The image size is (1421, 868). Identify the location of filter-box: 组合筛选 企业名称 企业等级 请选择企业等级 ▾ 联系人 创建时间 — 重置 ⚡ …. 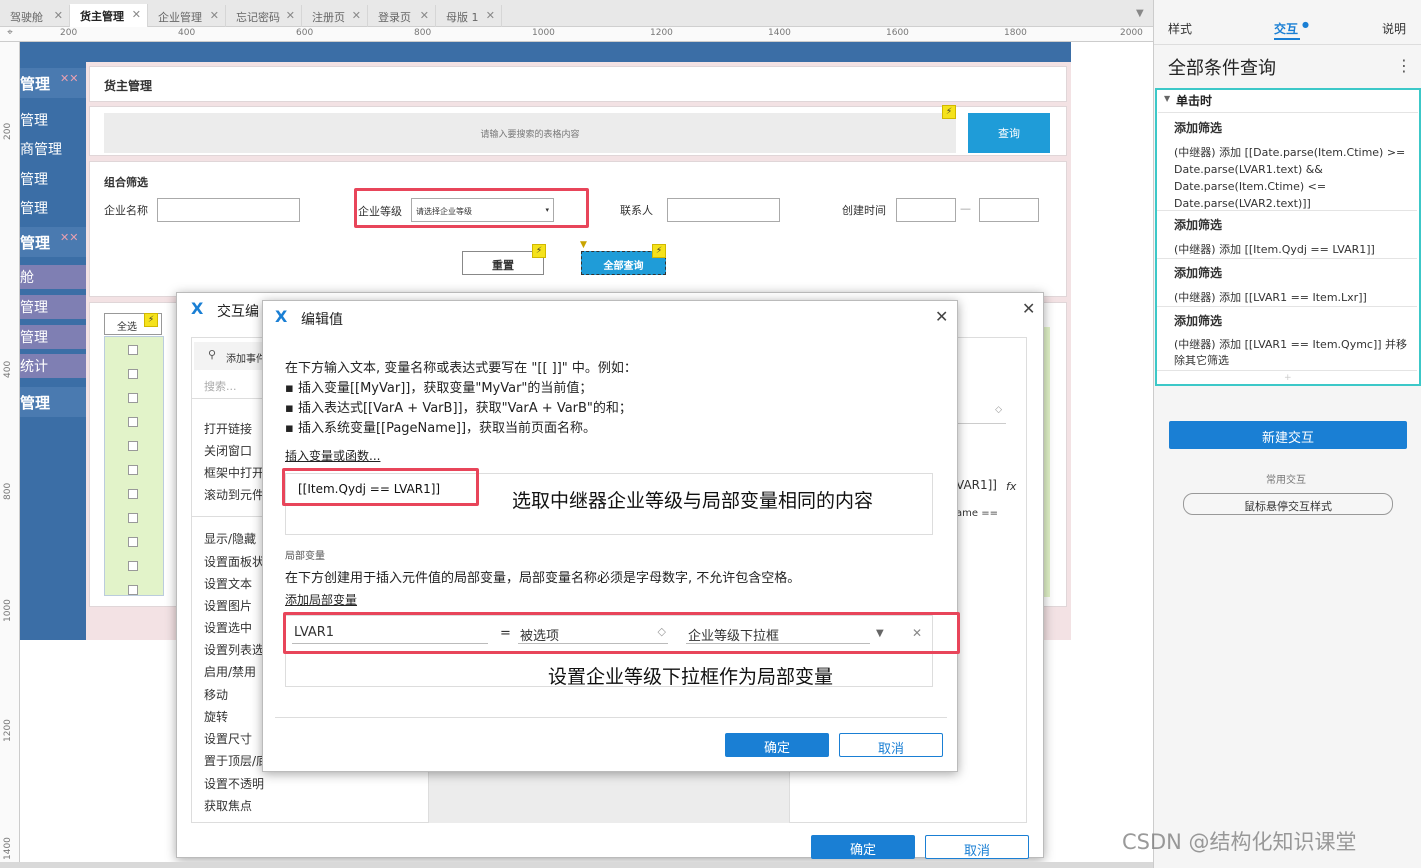
(578, 229).